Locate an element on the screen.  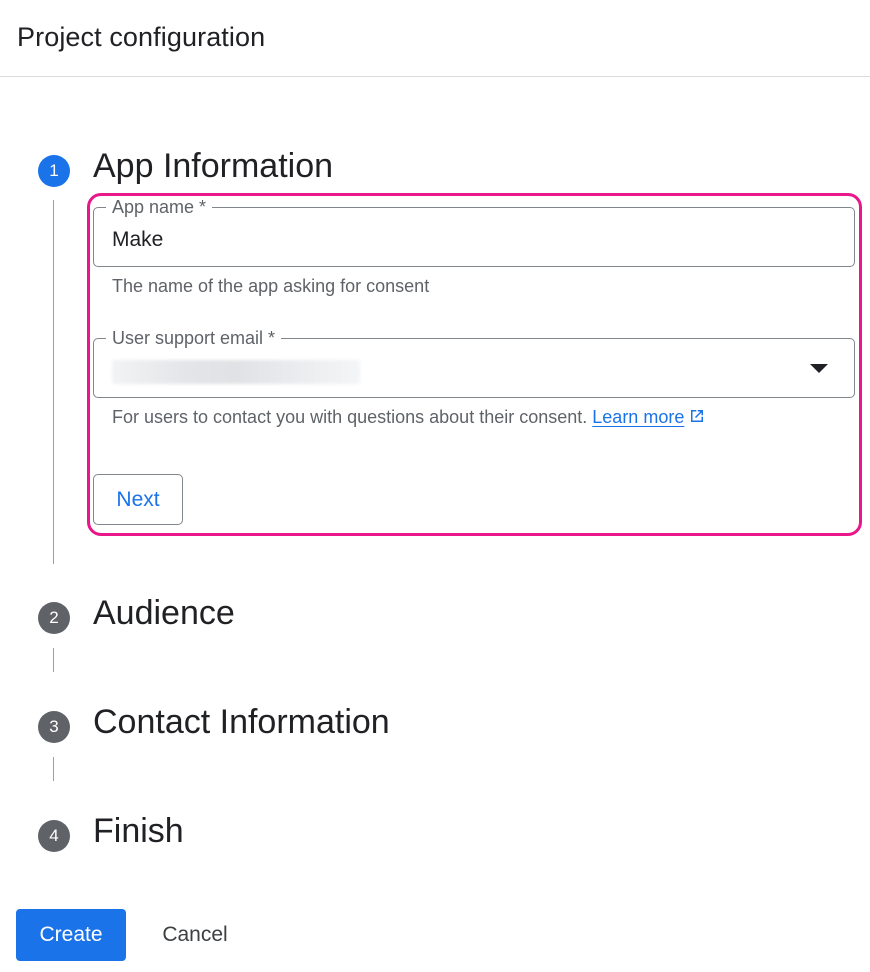
step-1-title: App Information is located at coordinates (213, 166).